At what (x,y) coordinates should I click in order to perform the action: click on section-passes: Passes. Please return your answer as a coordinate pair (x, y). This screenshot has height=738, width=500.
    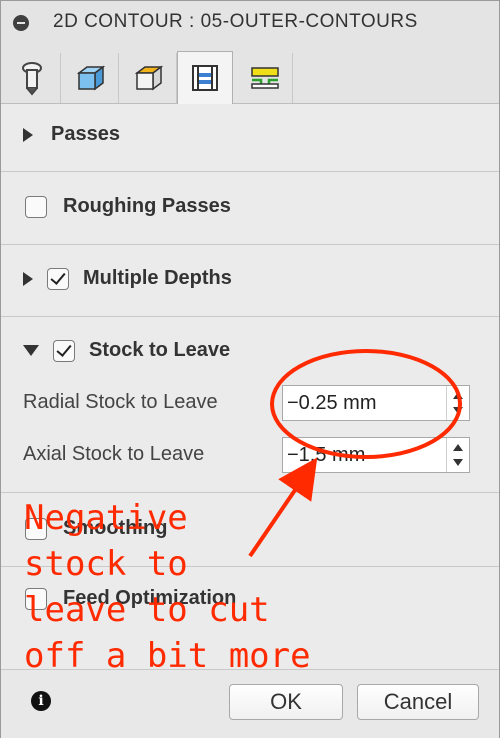
    Looking at the image, I should click on (250, 138).